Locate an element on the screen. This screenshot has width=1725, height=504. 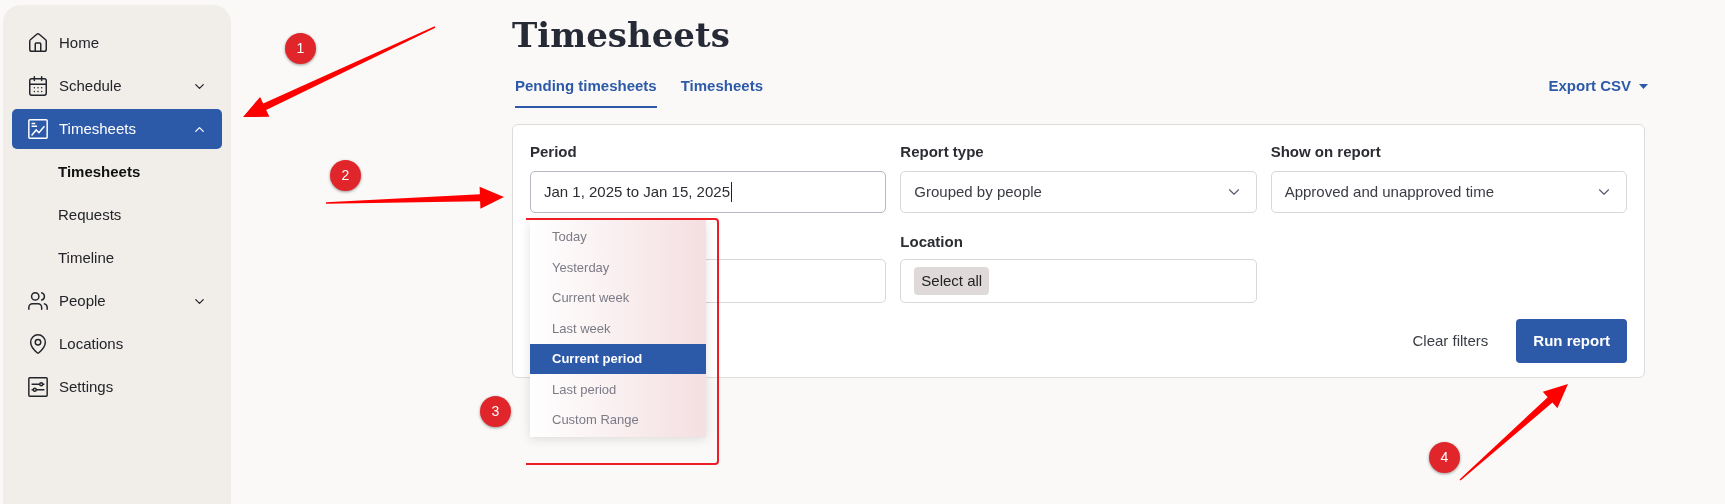
page-title: Timesheets is located at coordinates (621, 35).